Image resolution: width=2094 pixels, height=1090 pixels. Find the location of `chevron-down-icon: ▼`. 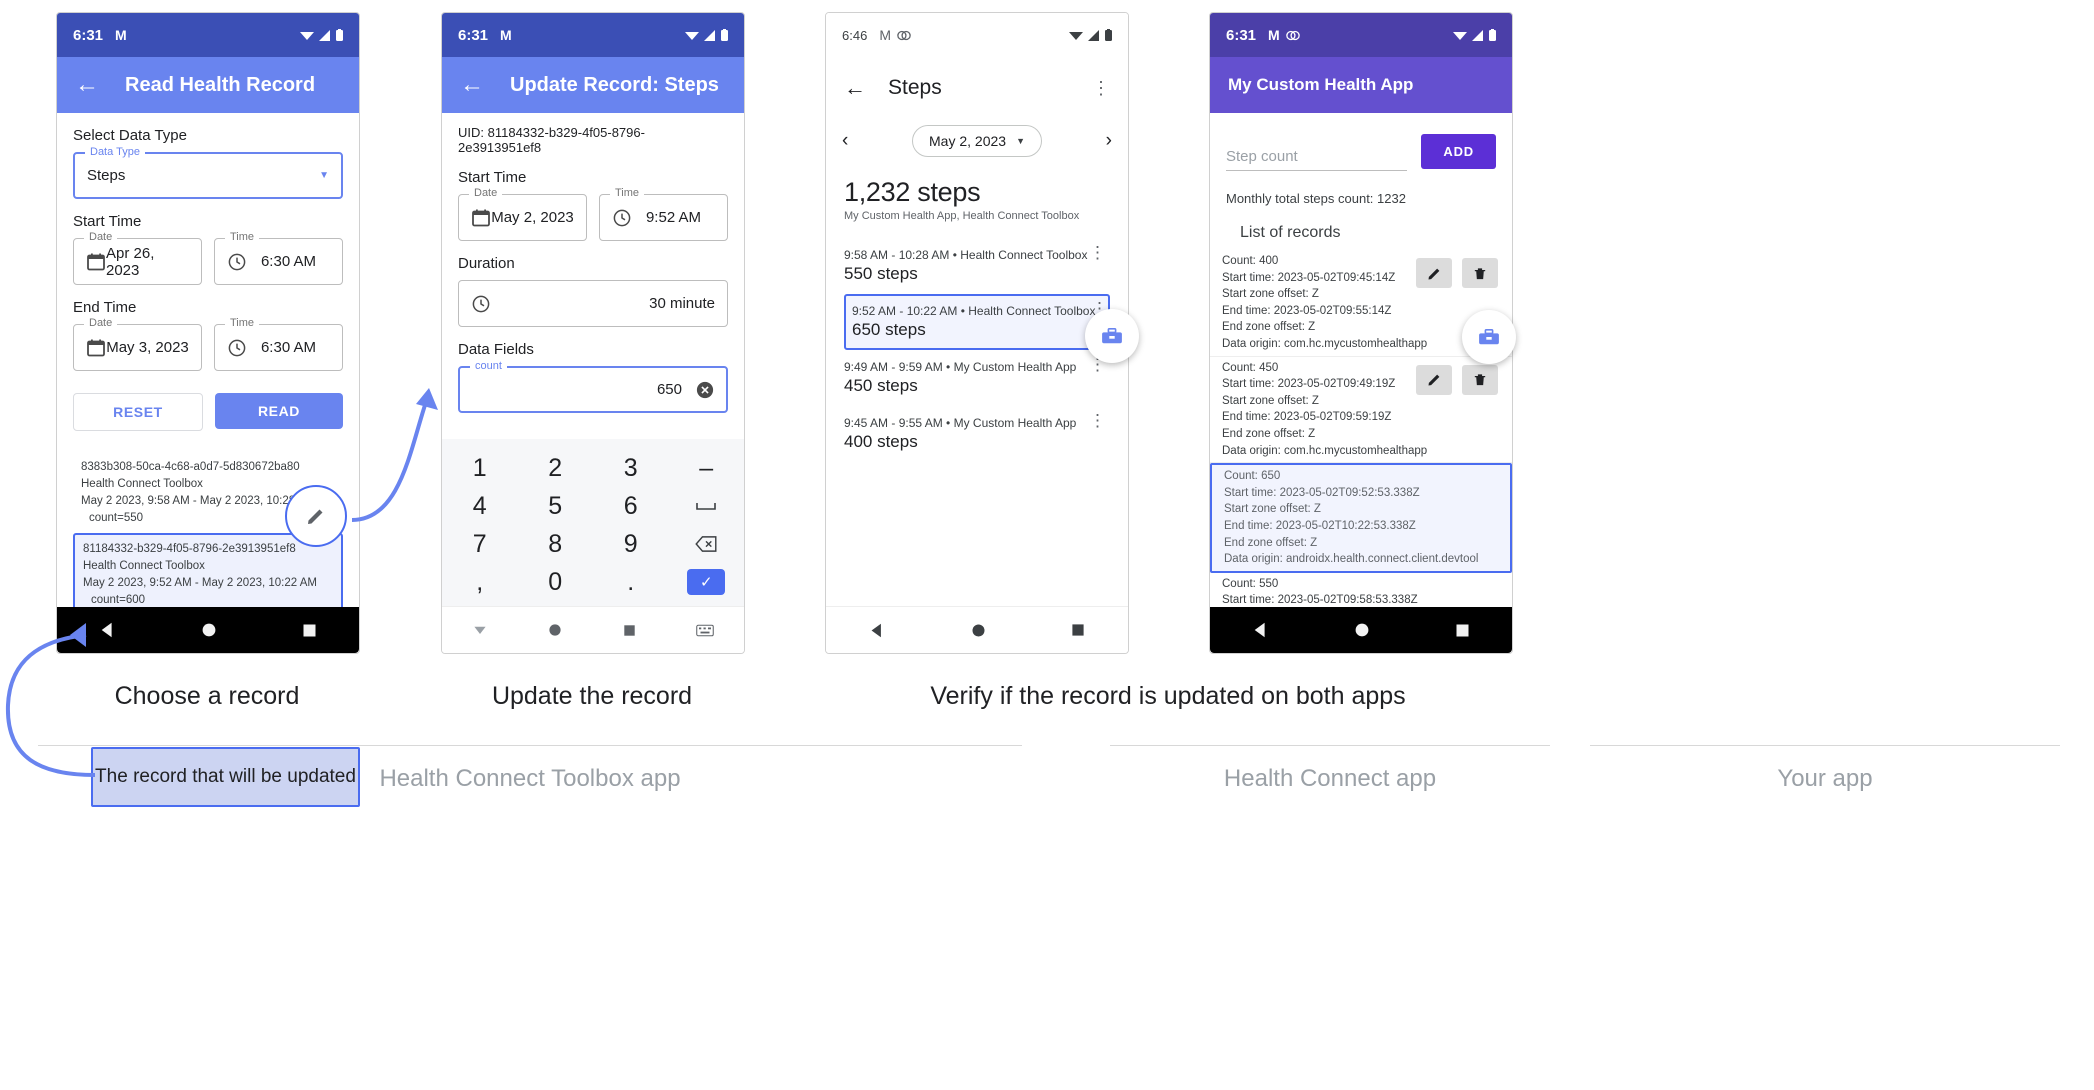

chevron-down-icon: ▼ is located at coordinates (324, 175).